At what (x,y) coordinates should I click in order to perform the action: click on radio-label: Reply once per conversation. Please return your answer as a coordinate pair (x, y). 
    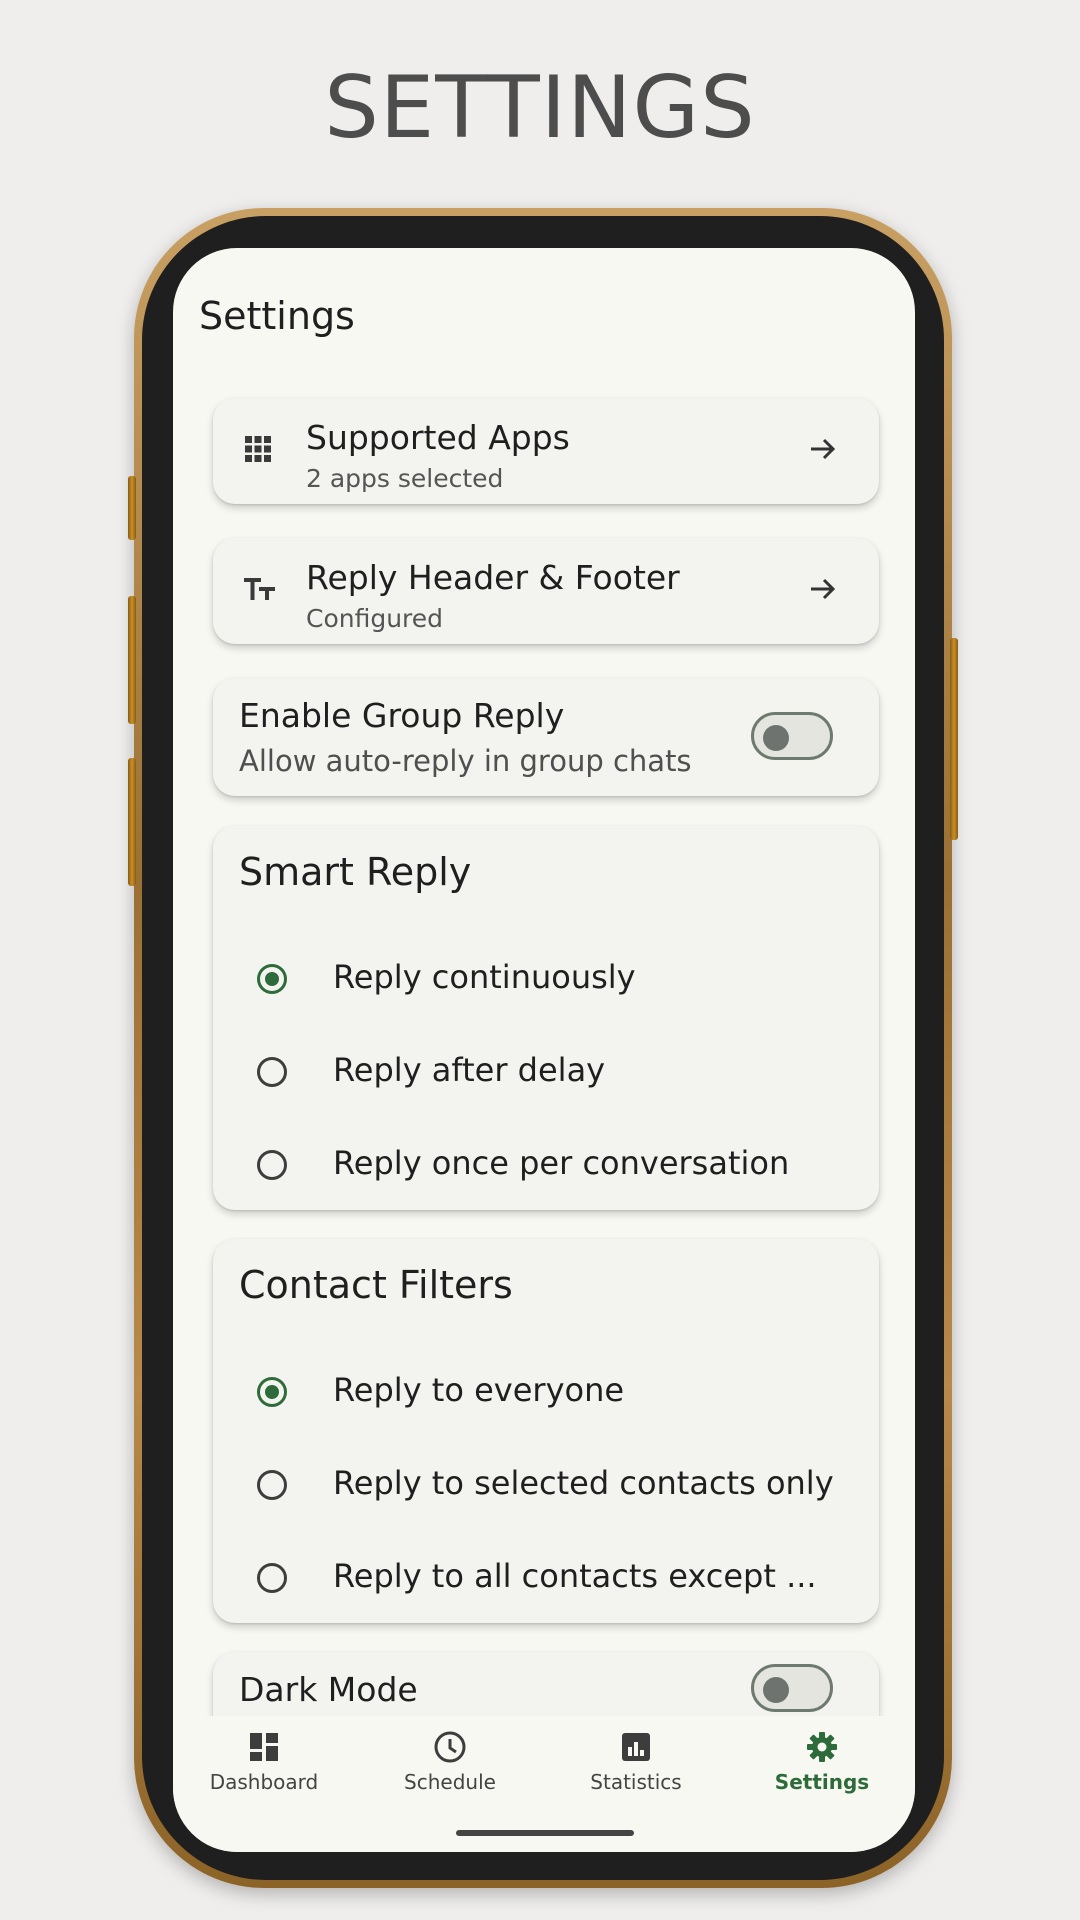
    Looking at the image, I should click on (561, 1163).